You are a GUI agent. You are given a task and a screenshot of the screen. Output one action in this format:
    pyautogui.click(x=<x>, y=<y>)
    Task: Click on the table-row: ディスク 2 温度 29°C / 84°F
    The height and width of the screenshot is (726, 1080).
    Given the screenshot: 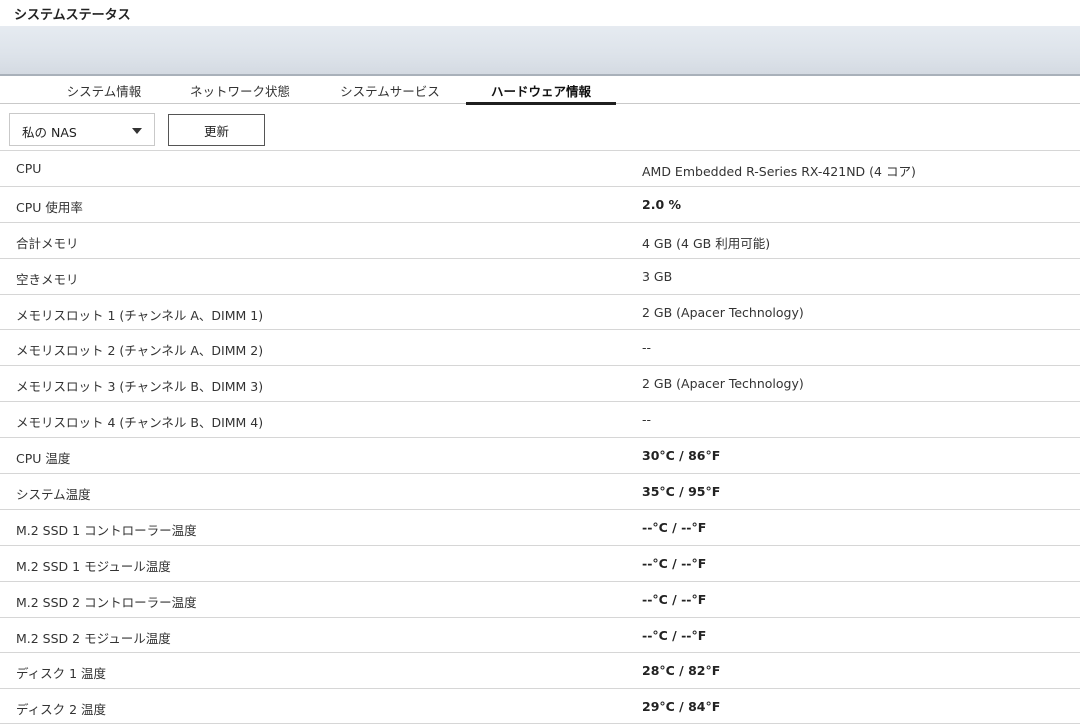 What is the action you would take?
    pyautogui.click(x=540, y=706)
    